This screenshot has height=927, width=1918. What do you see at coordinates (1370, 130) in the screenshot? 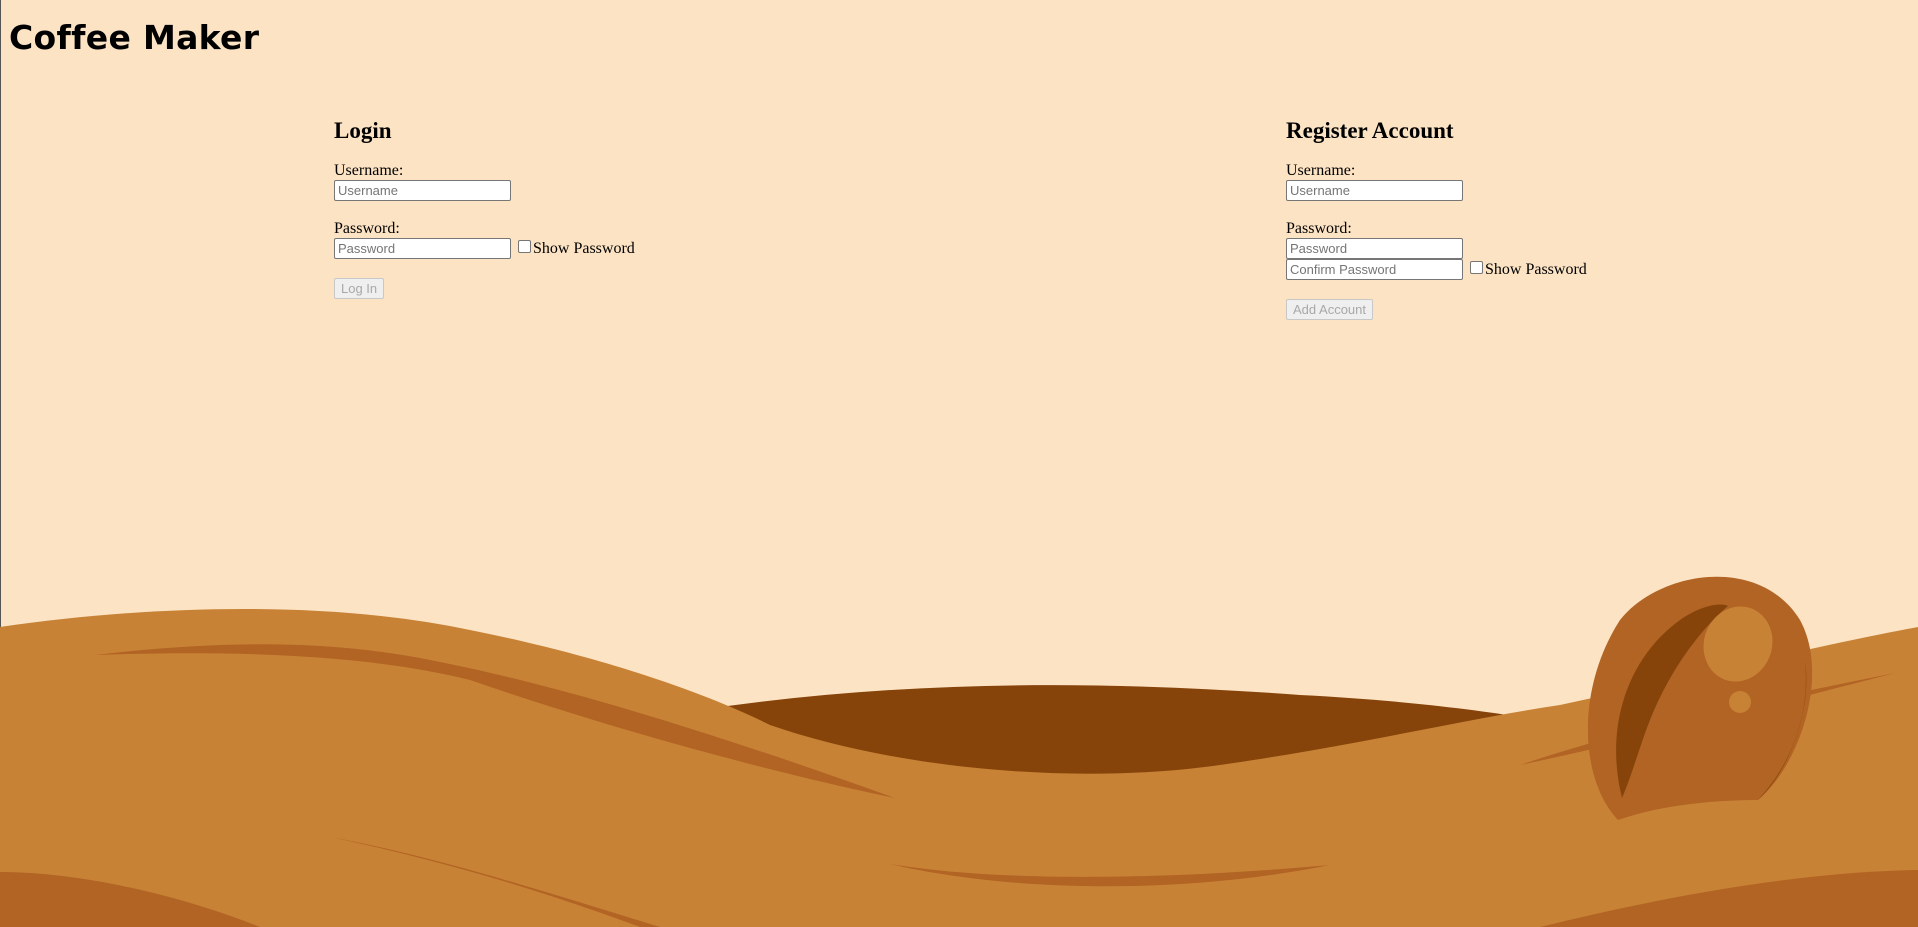
I see `register-heading: Register Account` at bounding box center [1370, 130].